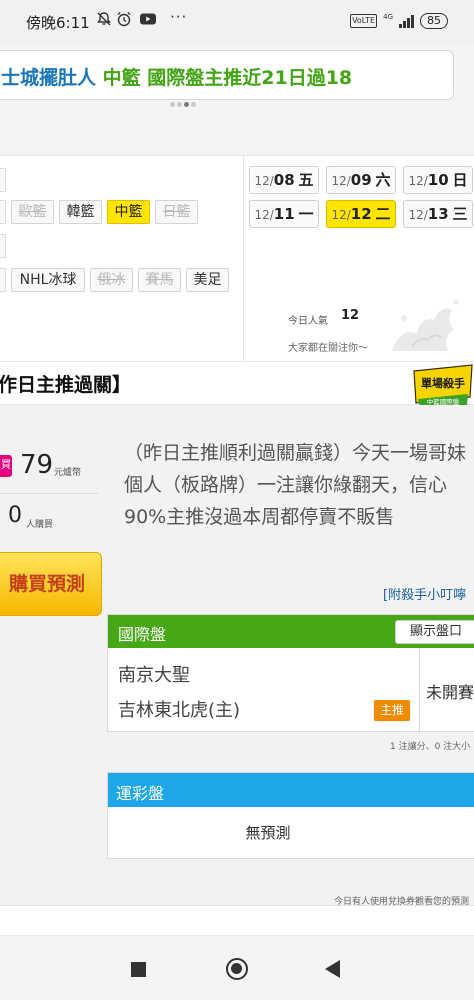 The image size is (474, 1000). I want to click on match-status: 未開賽, so click(450, 692).